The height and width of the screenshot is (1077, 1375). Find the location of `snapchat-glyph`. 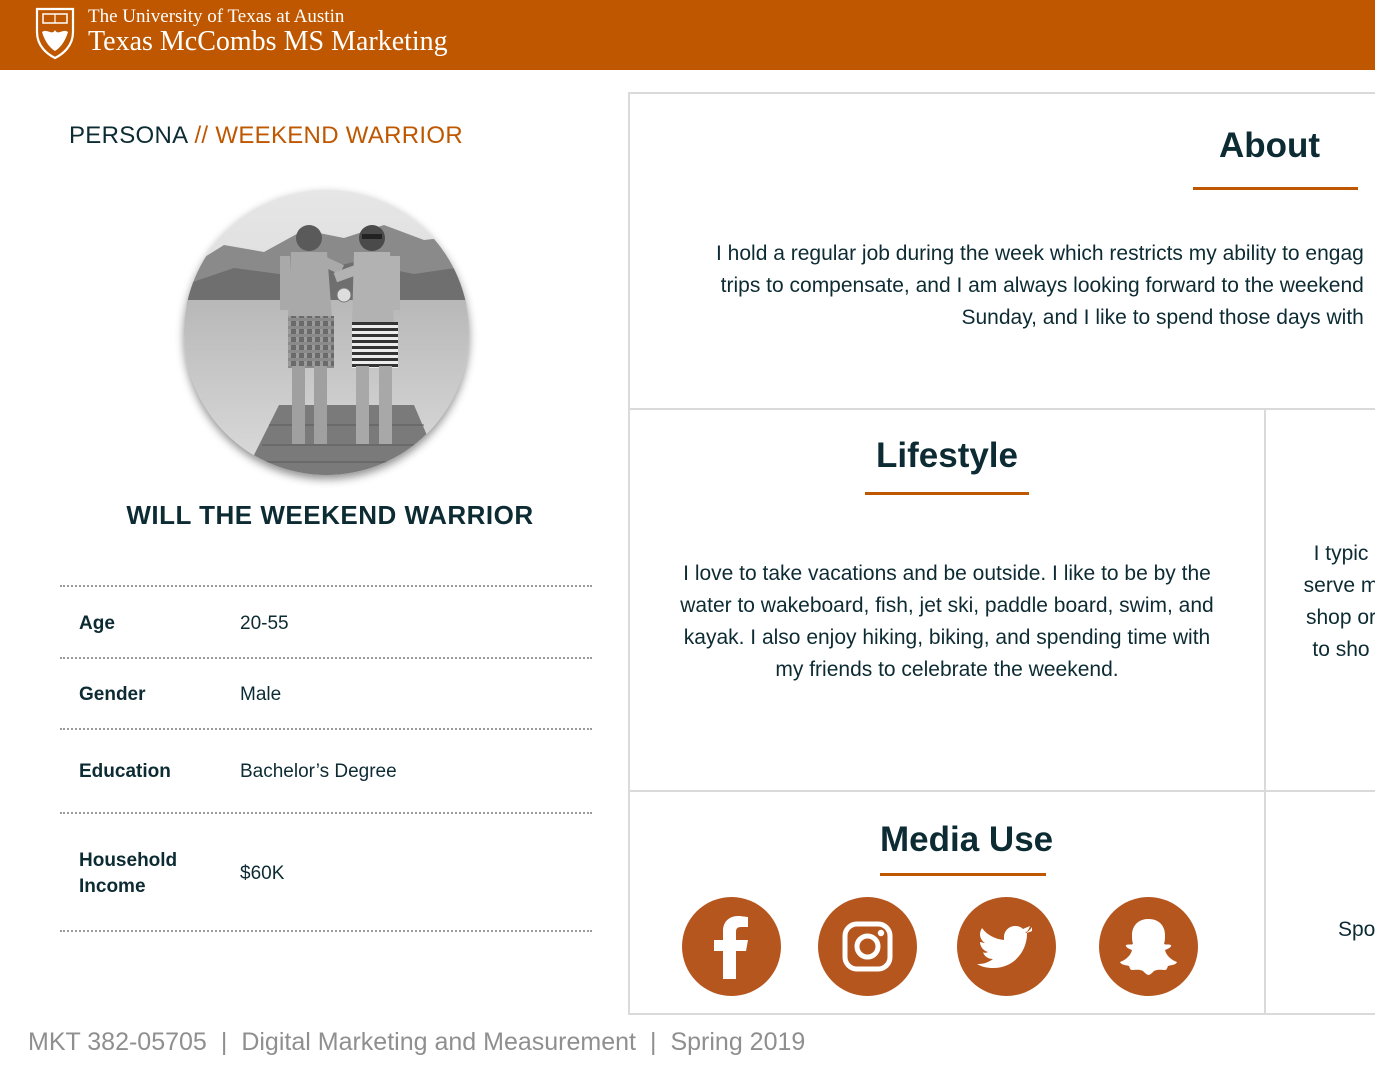

snapchat-glyph is located at coordinates (1148, 947).